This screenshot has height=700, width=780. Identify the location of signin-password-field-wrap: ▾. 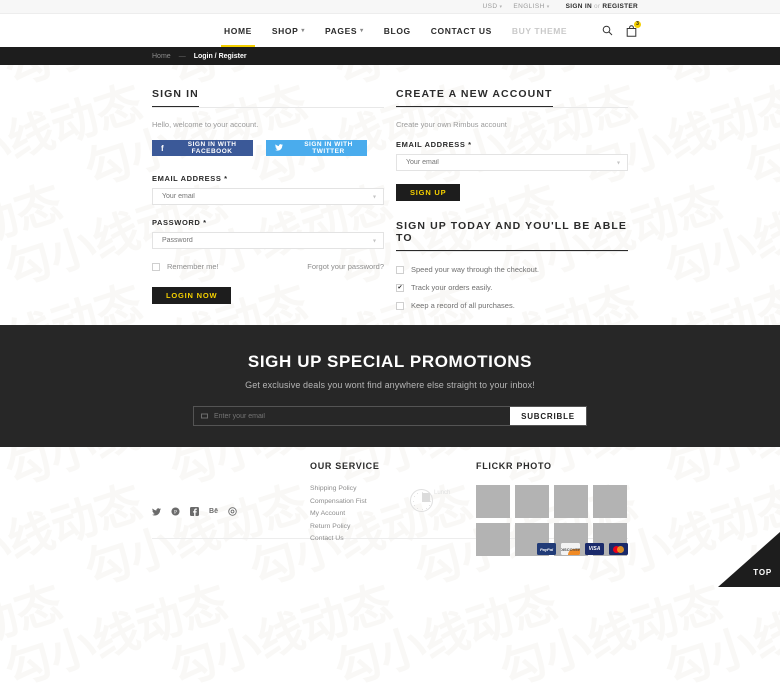
(268, 240).